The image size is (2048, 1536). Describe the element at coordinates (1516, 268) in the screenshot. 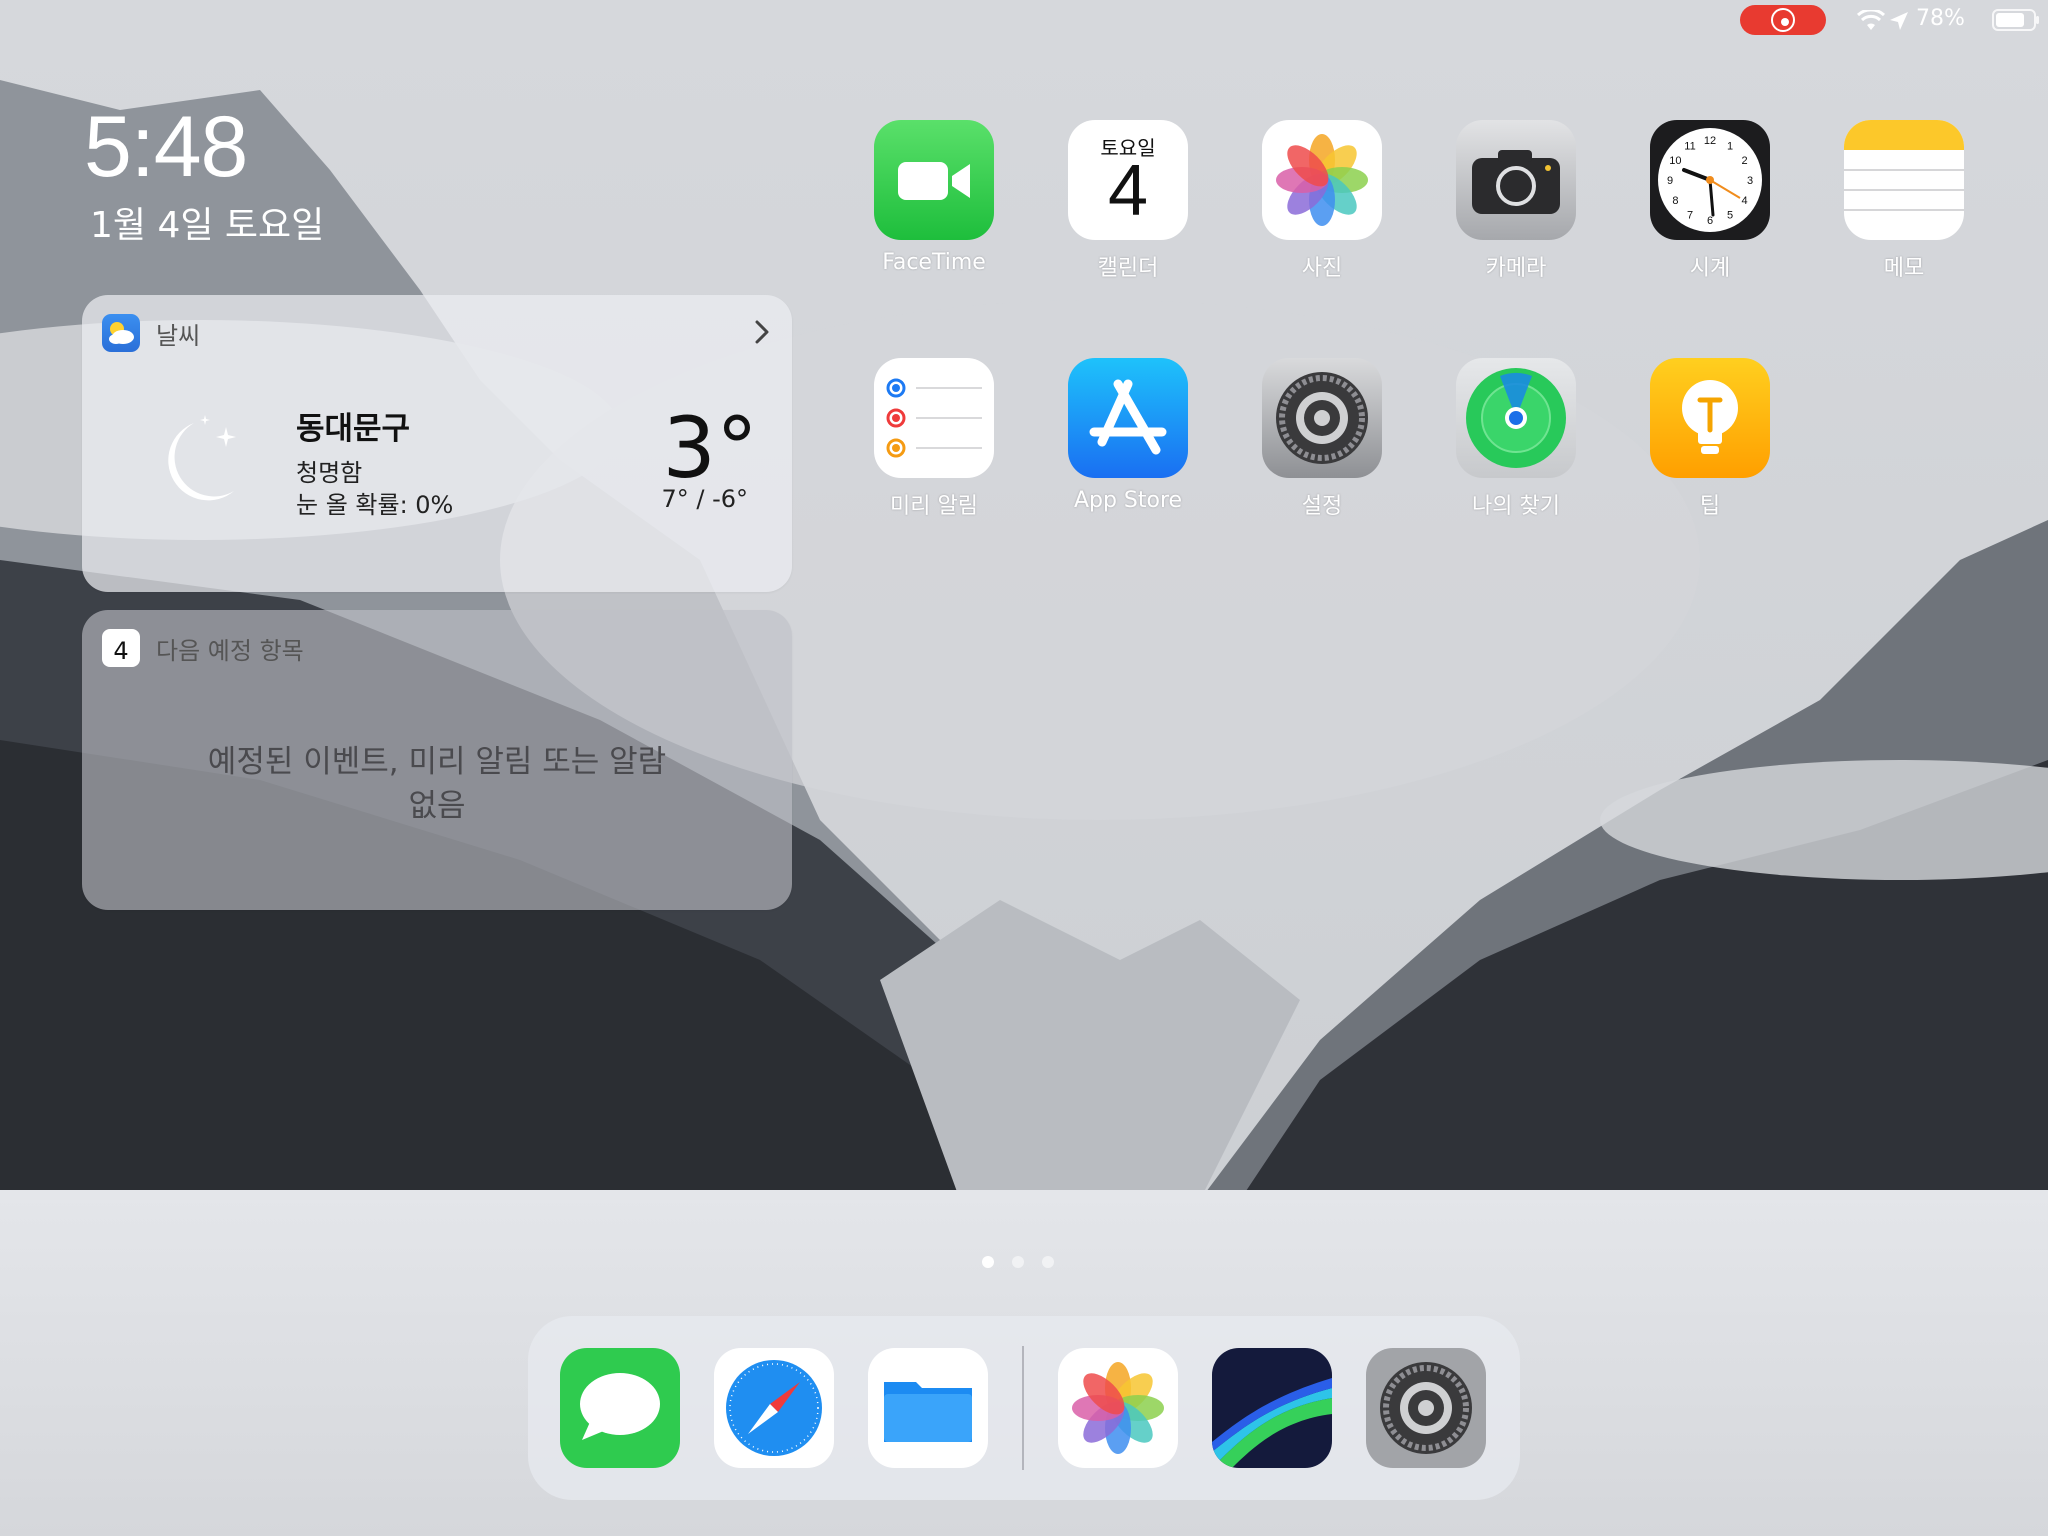

I see `app-label: 카메라` at that location.